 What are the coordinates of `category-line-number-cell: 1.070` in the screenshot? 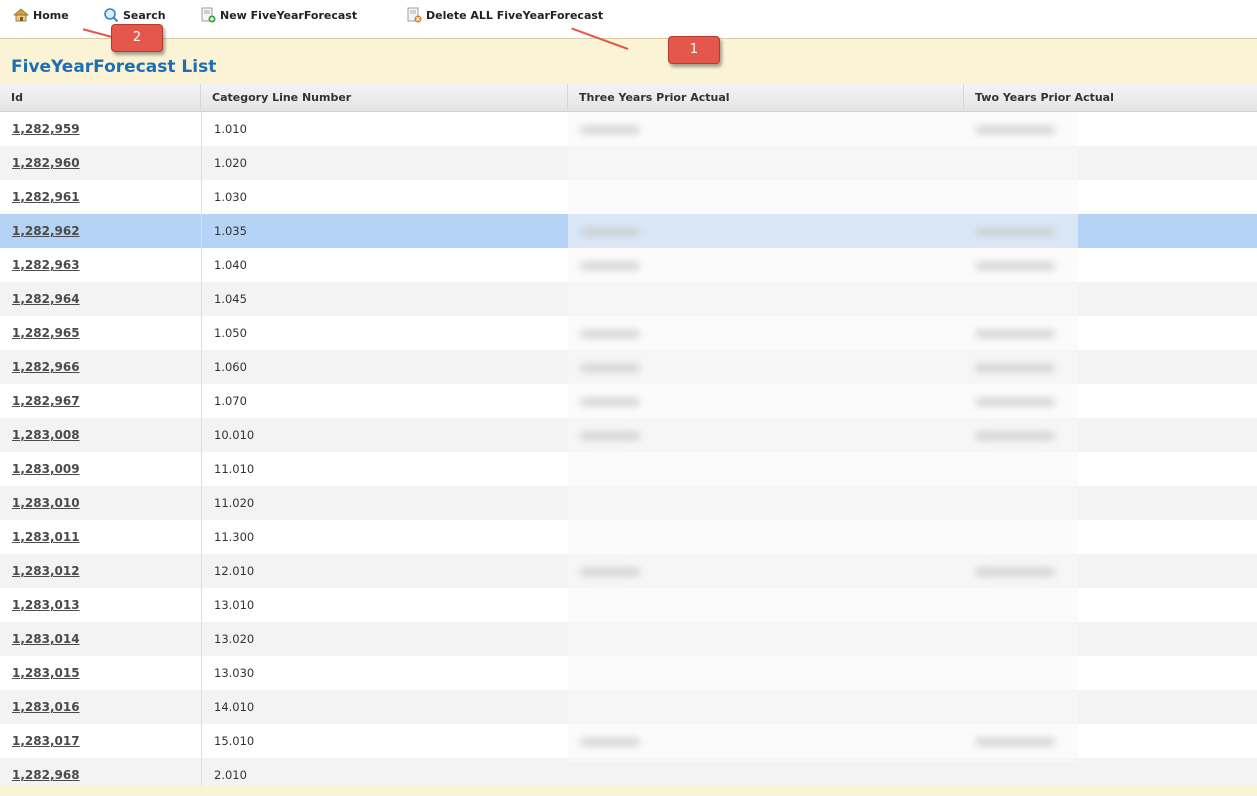 It's located at (384, 401).